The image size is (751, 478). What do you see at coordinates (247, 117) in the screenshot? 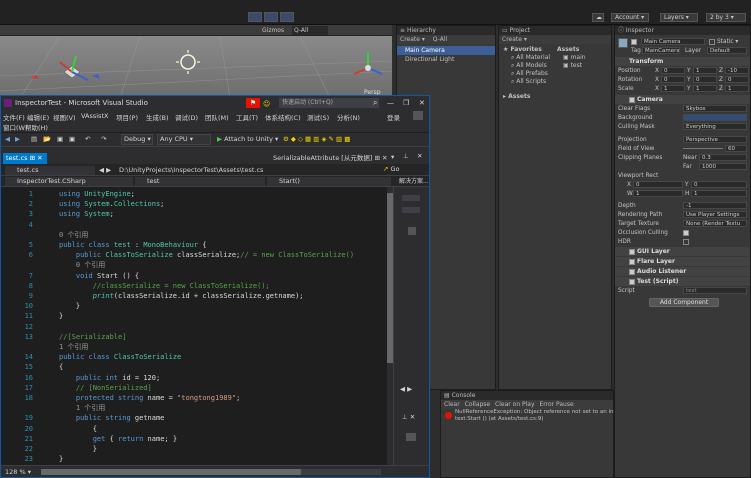
I see `menu-tools: 工具(T)` at bounding box center [247, 117].